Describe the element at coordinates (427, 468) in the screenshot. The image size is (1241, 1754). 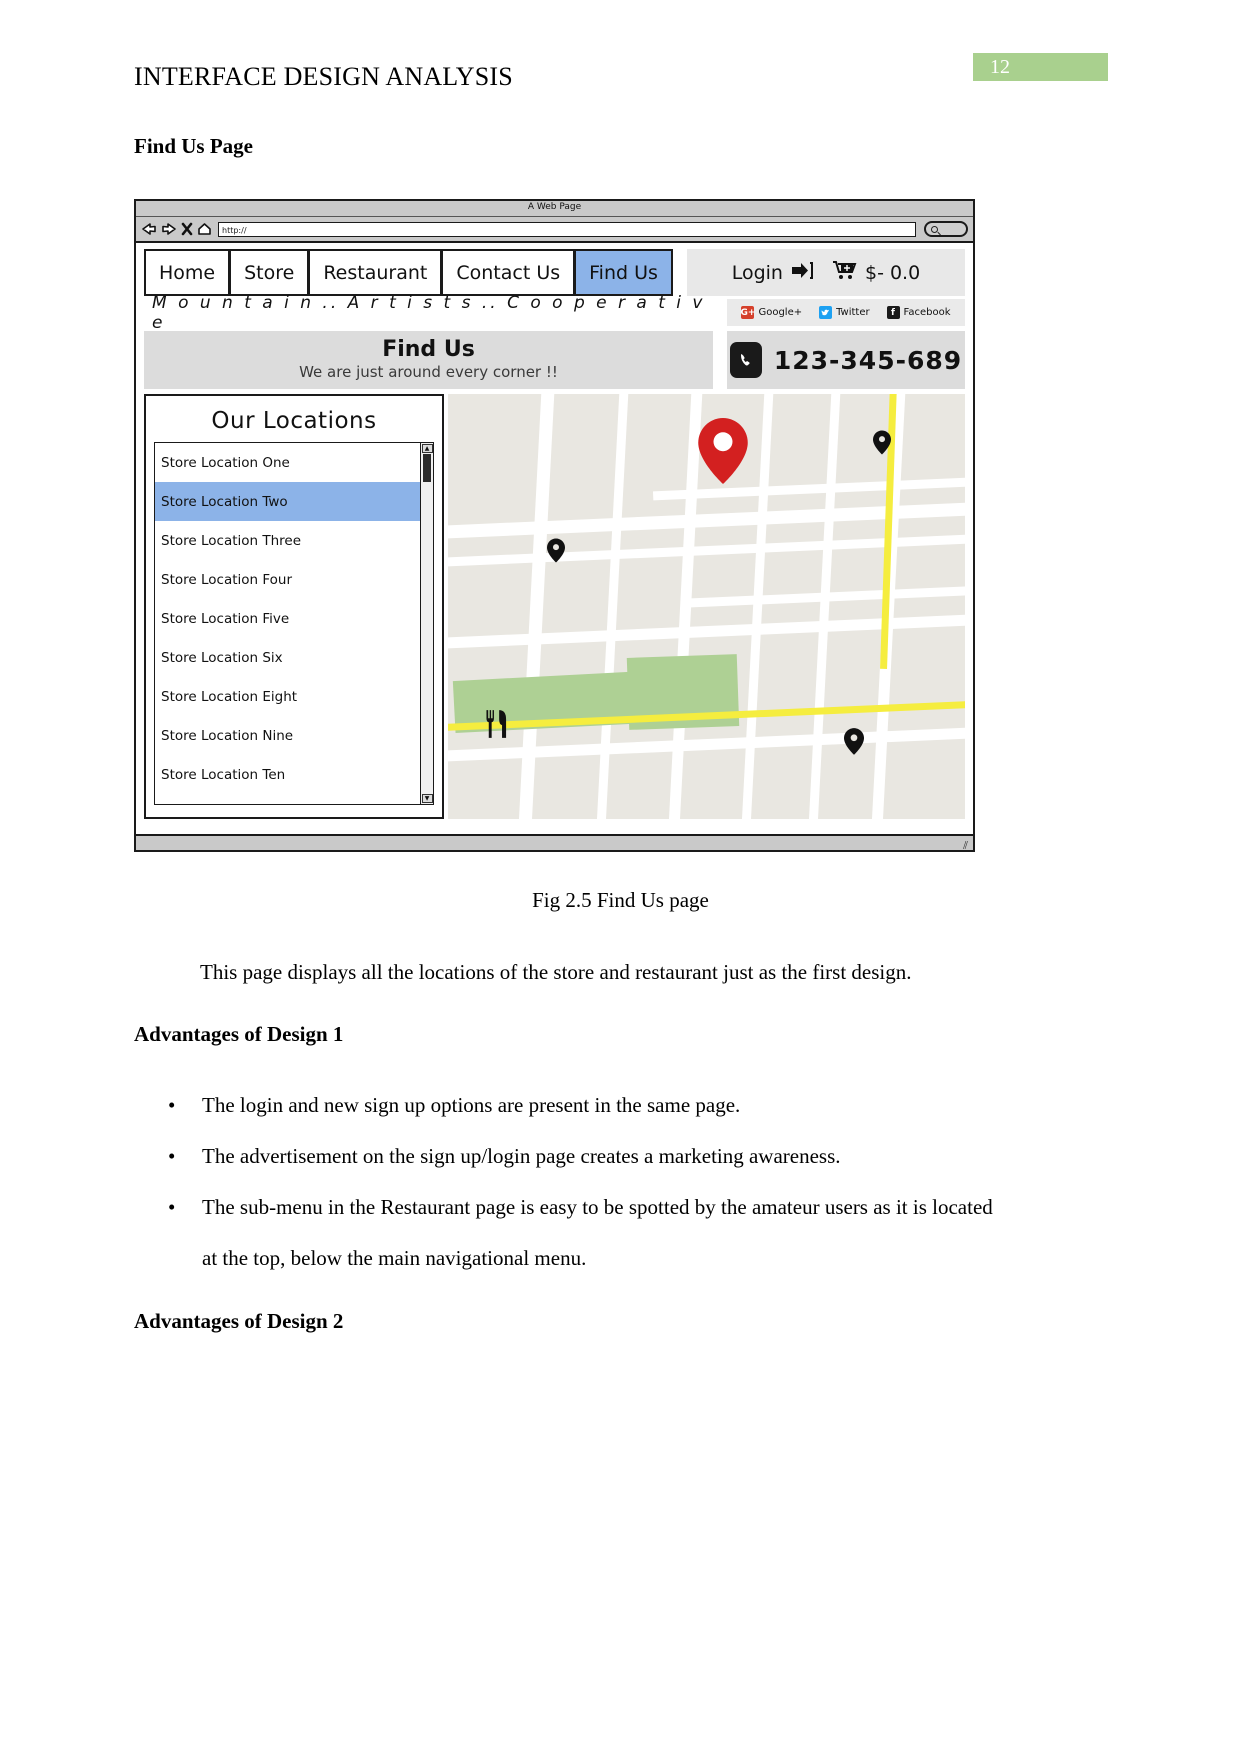
I see `scrollbar-thumb` at that location.